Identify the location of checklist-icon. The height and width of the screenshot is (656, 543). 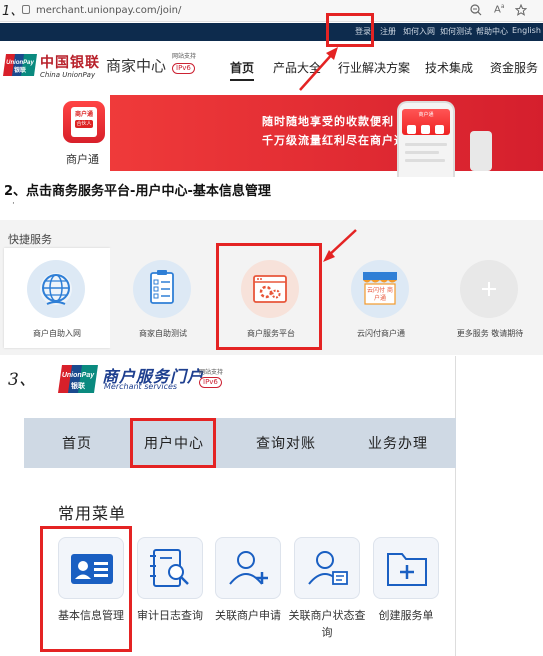
(162, 289).